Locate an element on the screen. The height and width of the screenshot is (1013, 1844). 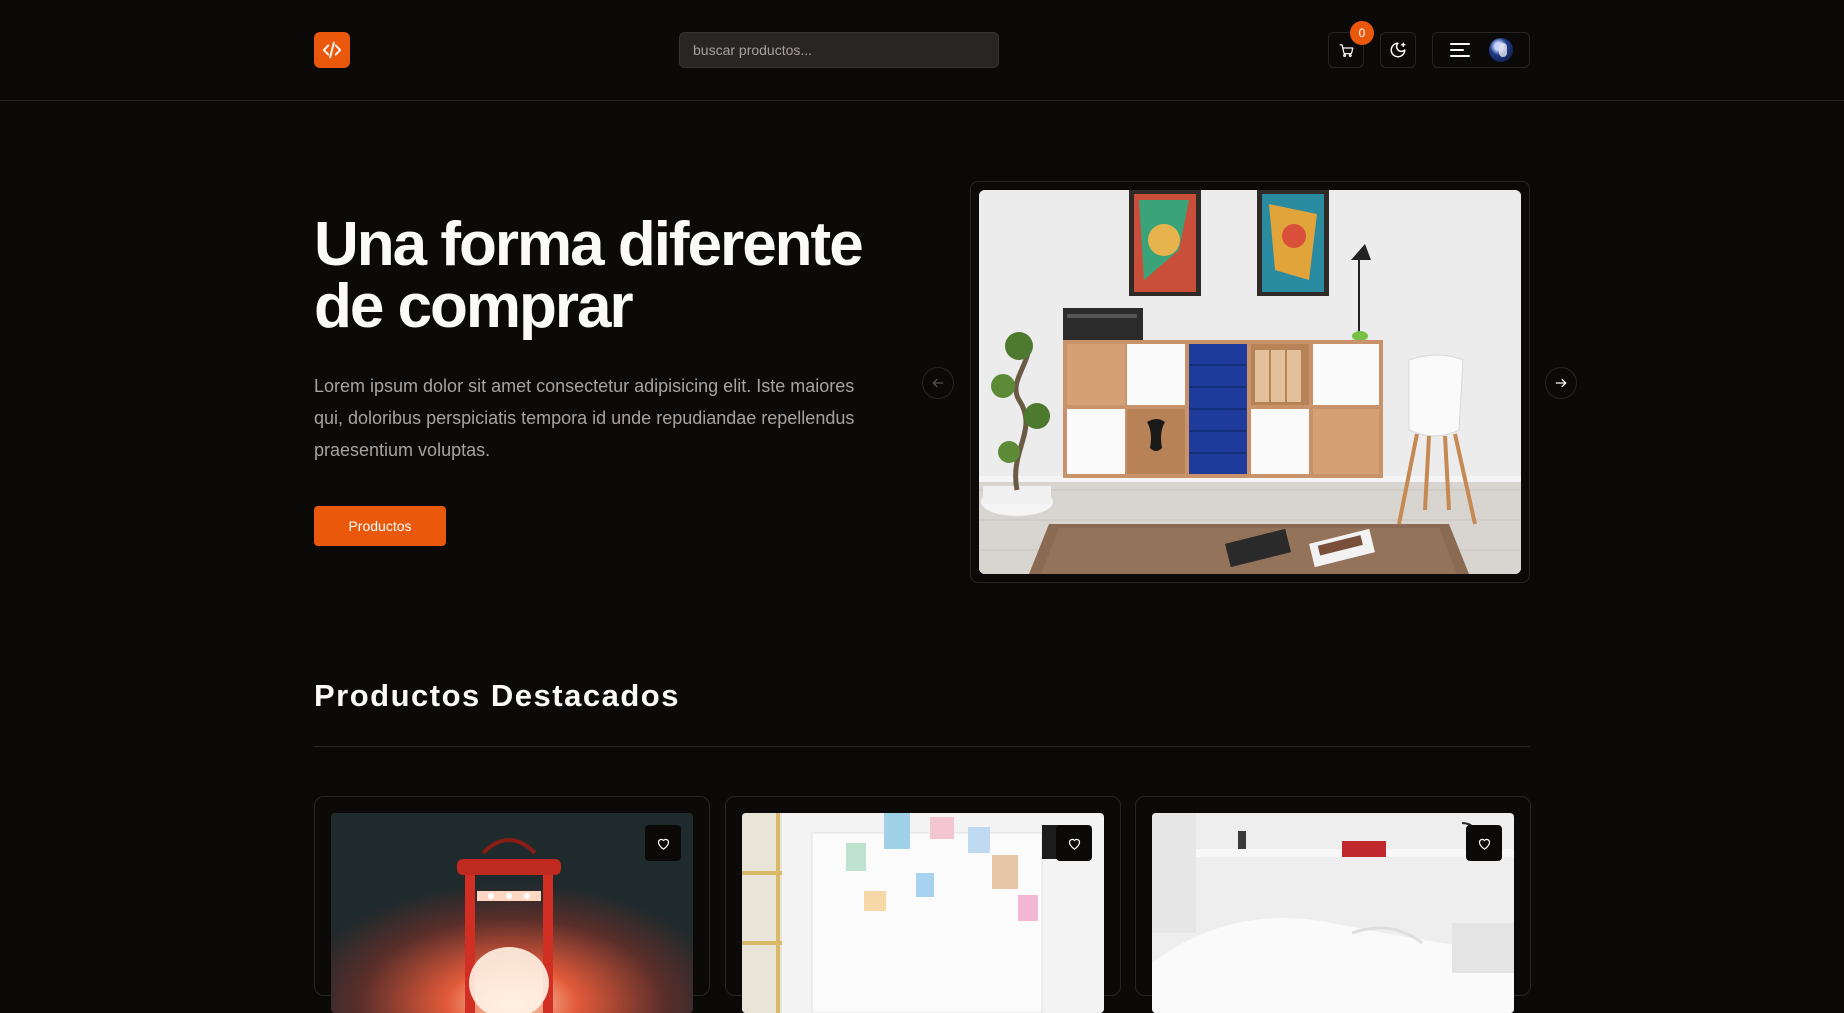
logo is located at coordinates (332, 50).